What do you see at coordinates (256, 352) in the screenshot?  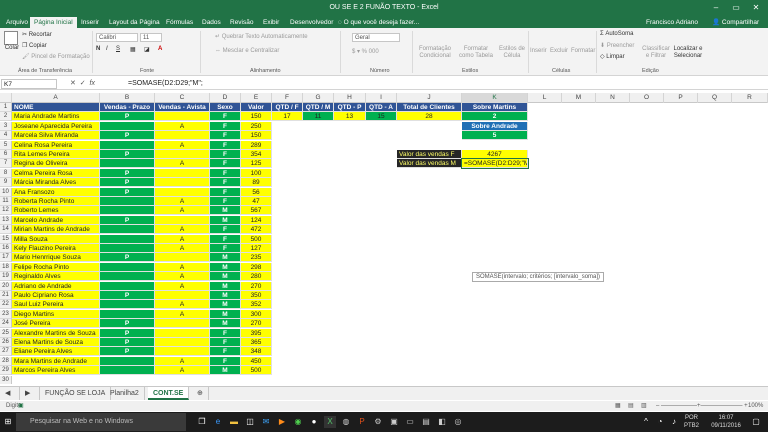 I see `cell-valor: 348` at bounding box center [256, 352].